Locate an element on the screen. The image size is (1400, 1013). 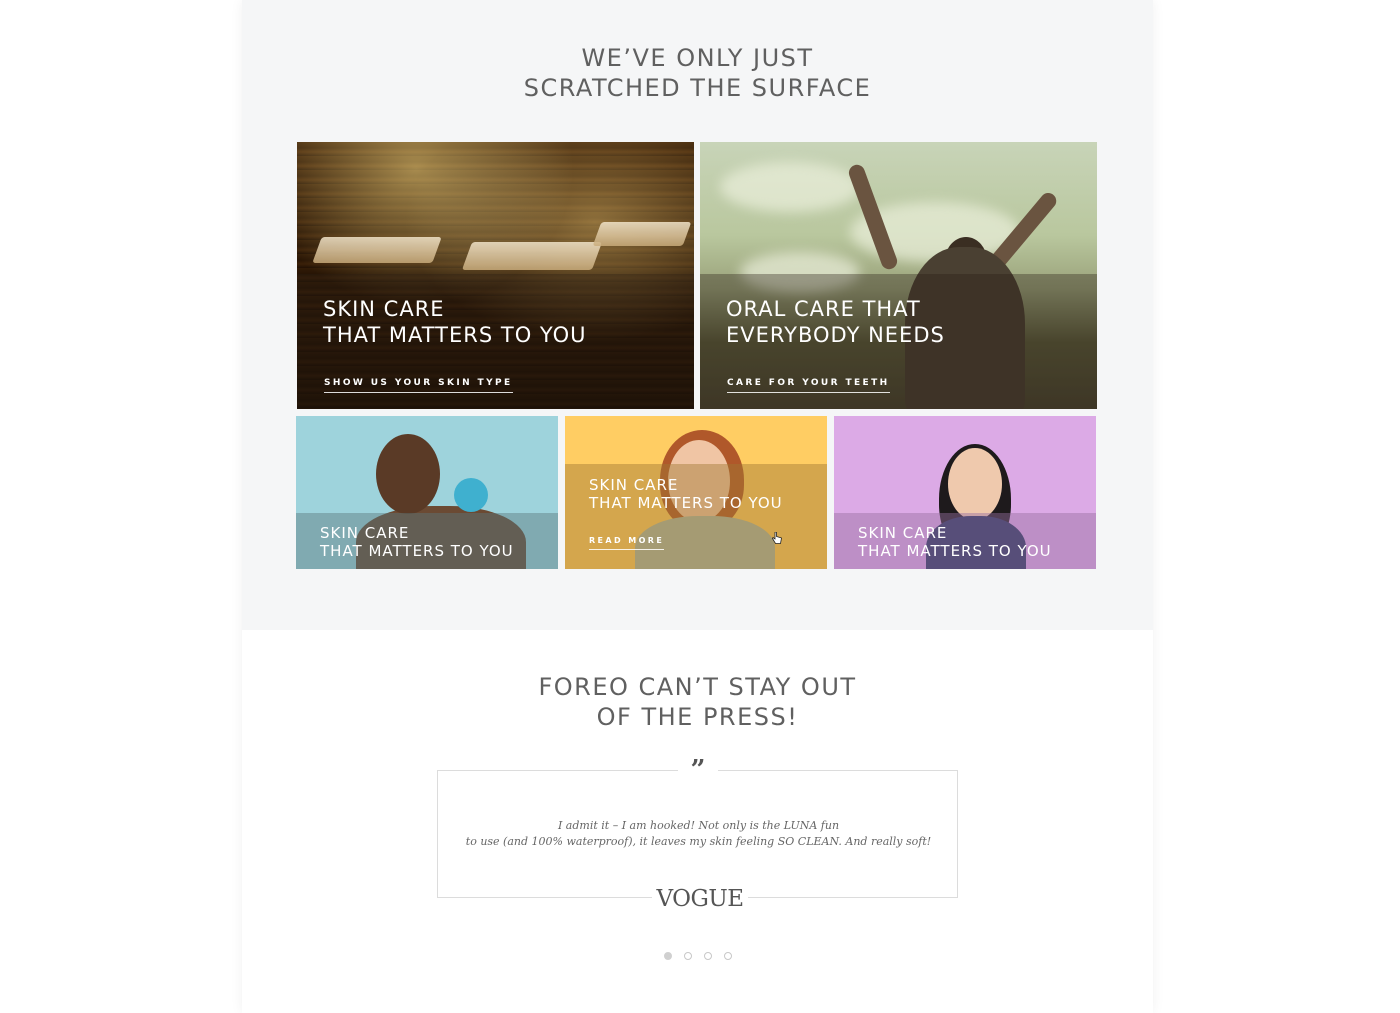
press-source-logo: VOGUE is located at coordinates (700, 899).